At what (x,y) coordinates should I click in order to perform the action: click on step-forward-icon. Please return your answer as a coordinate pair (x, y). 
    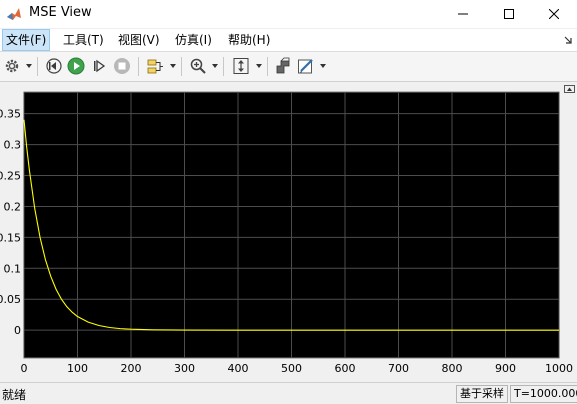
    Looking at the image, I should click on (100, 66).